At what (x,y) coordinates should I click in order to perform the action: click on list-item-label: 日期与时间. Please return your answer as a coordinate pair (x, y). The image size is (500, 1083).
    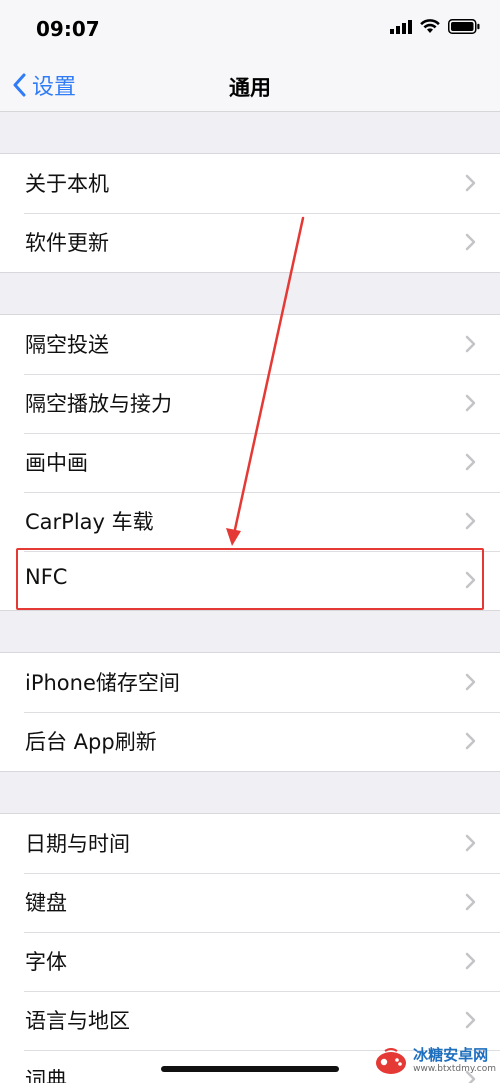
    Looking at the image, I should click on (77, 844).